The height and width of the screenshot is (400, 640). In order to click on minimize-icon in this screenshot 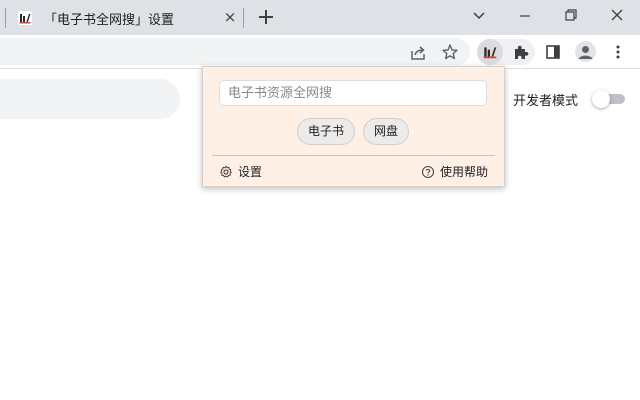, I will do `click(525, 16)`.